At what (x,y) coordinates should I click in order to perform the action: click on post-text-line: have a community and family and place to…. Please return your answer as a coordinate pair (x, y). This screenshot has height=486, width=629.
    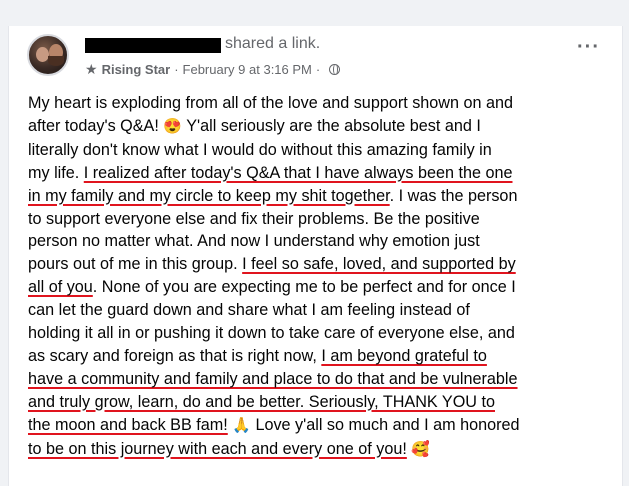
    Looking at the image, I should click on (323, 379).